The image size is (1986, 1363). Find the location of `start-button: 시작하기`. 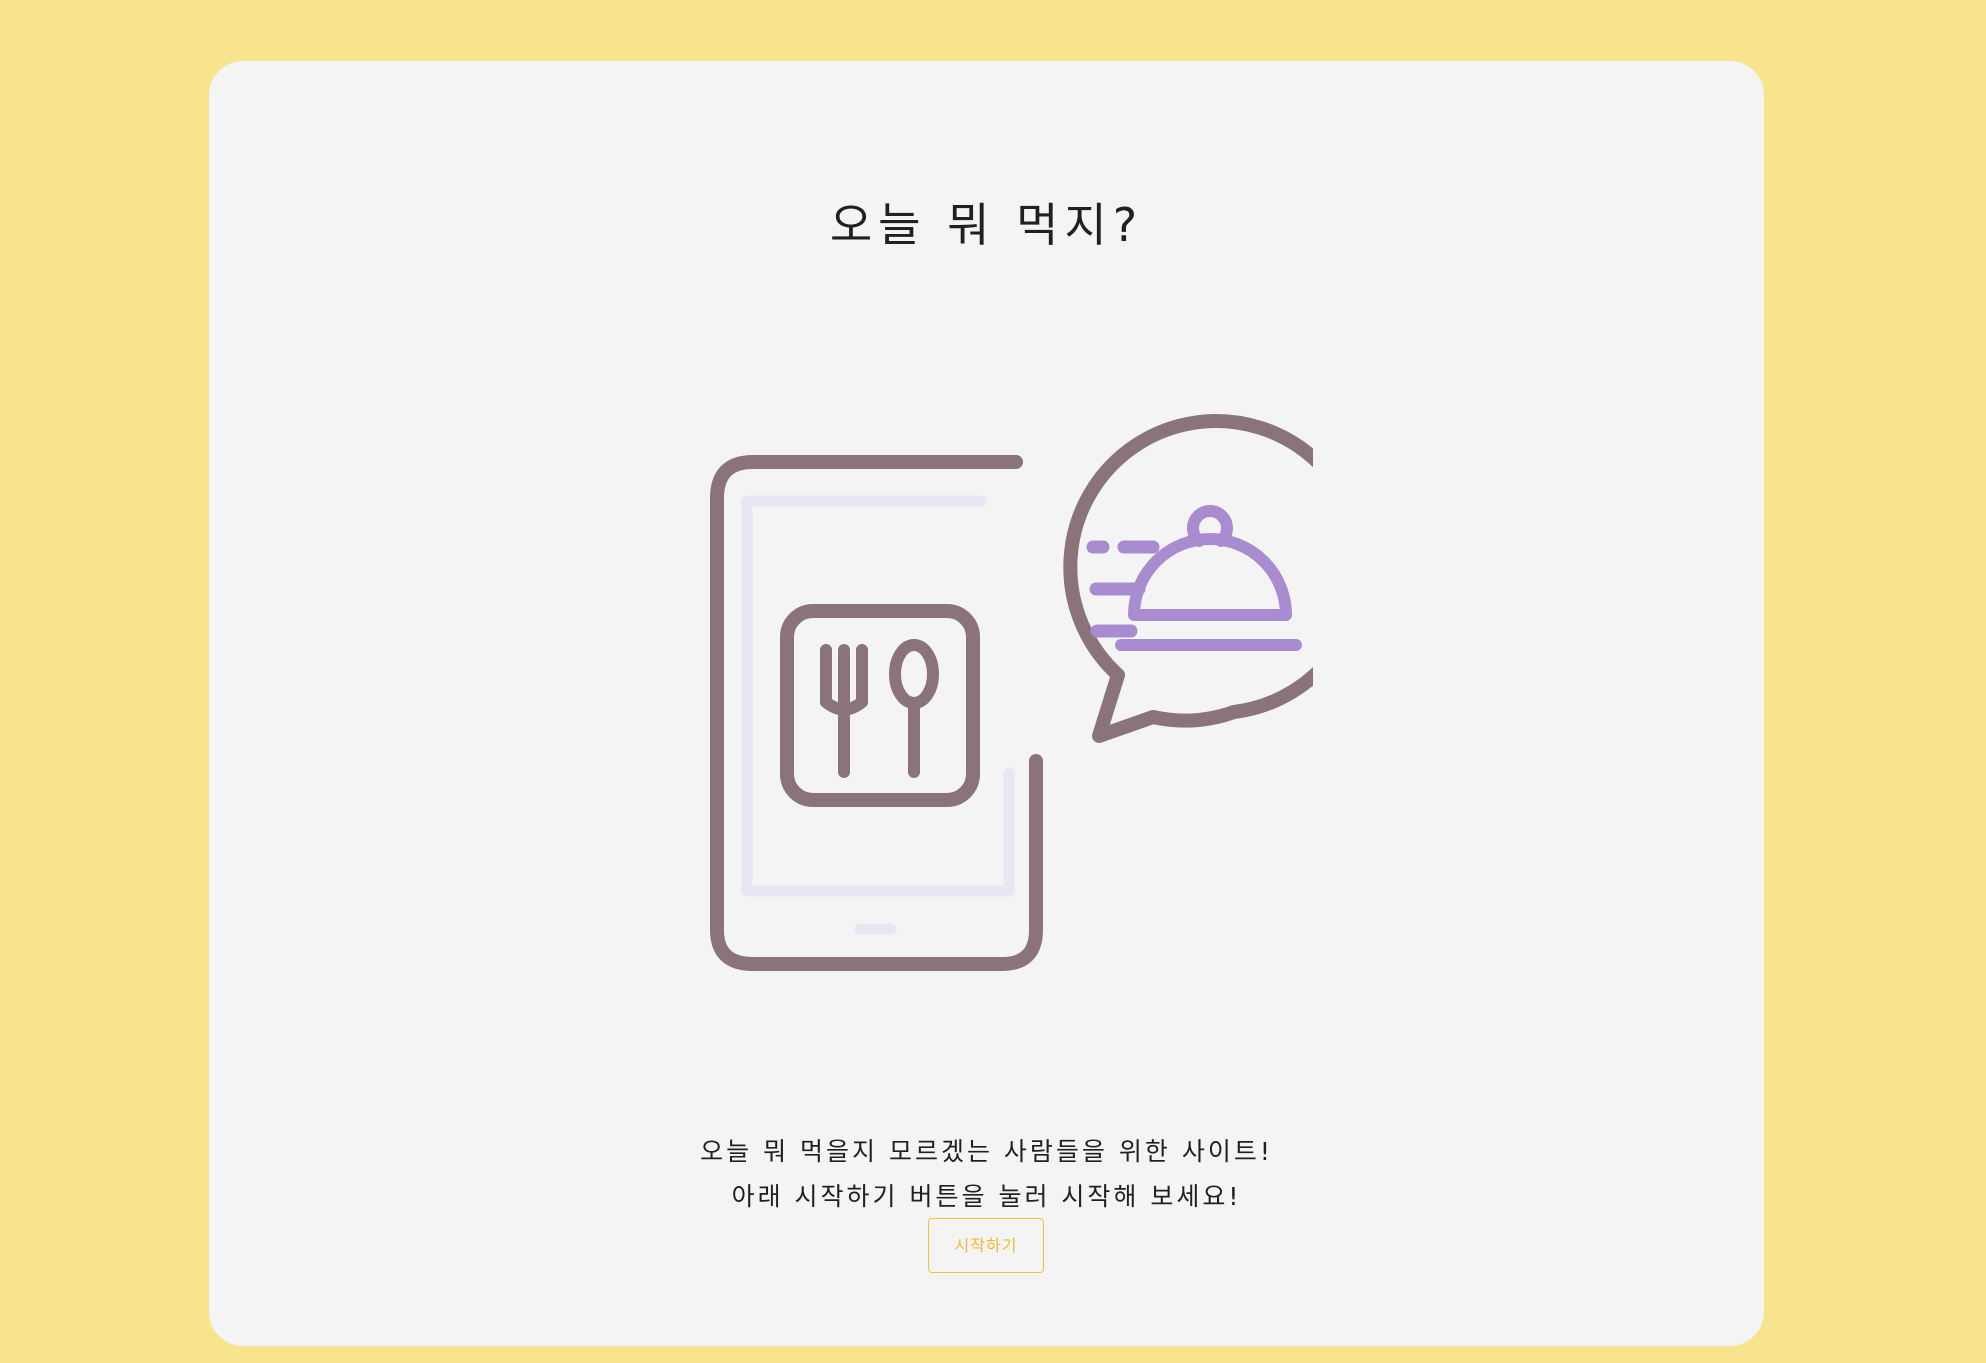

start-button: 시작하기 is located at coordinates (986, 1245).